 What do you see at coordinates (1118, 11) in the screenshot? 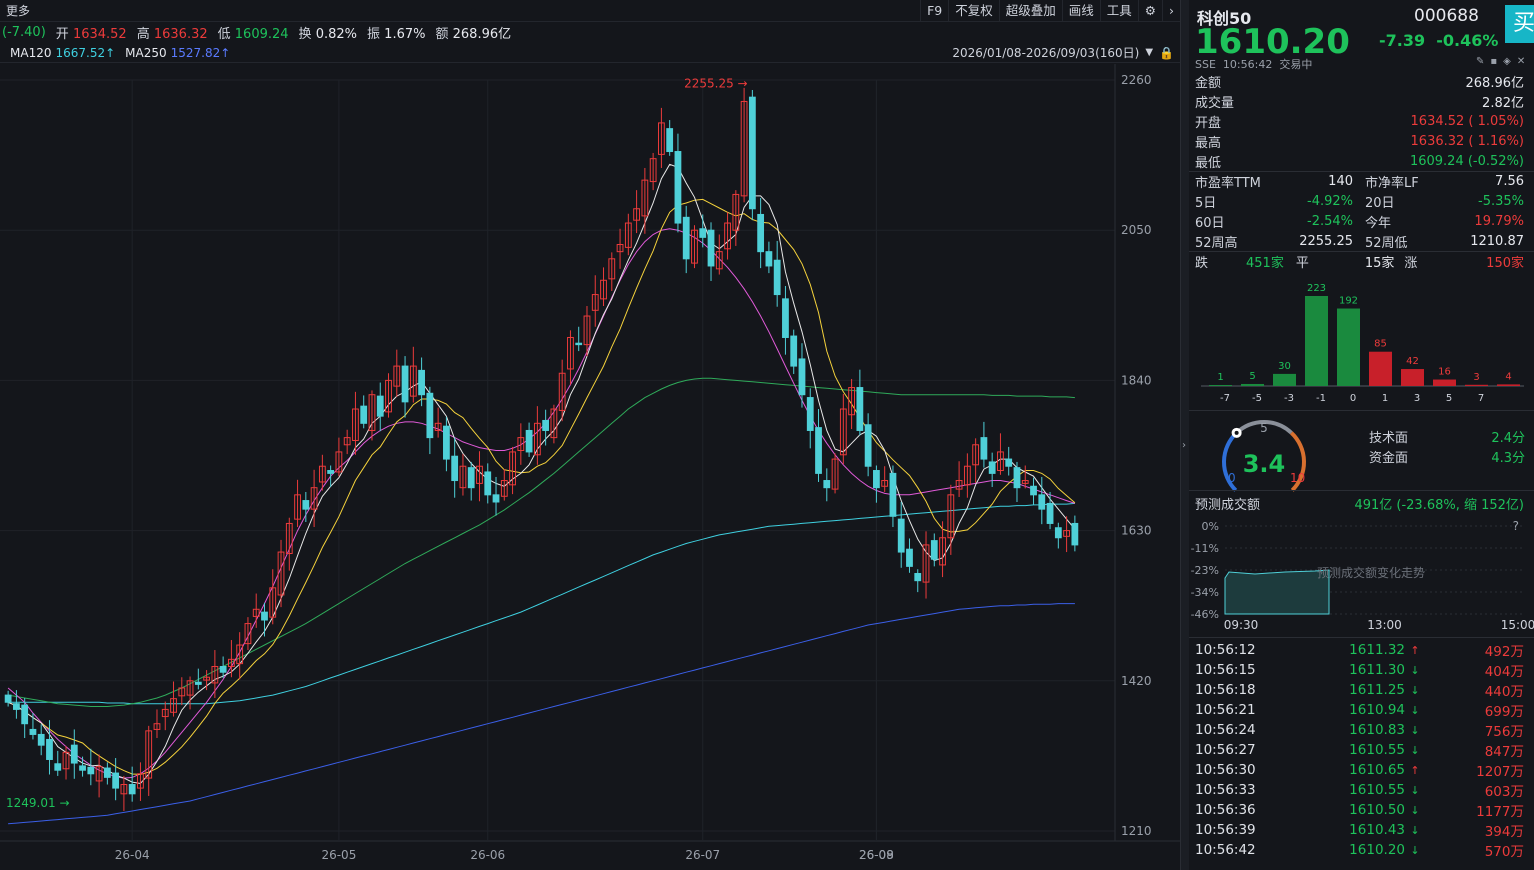
I see `tools-button: 工具` at bounding box center [1118, 11].